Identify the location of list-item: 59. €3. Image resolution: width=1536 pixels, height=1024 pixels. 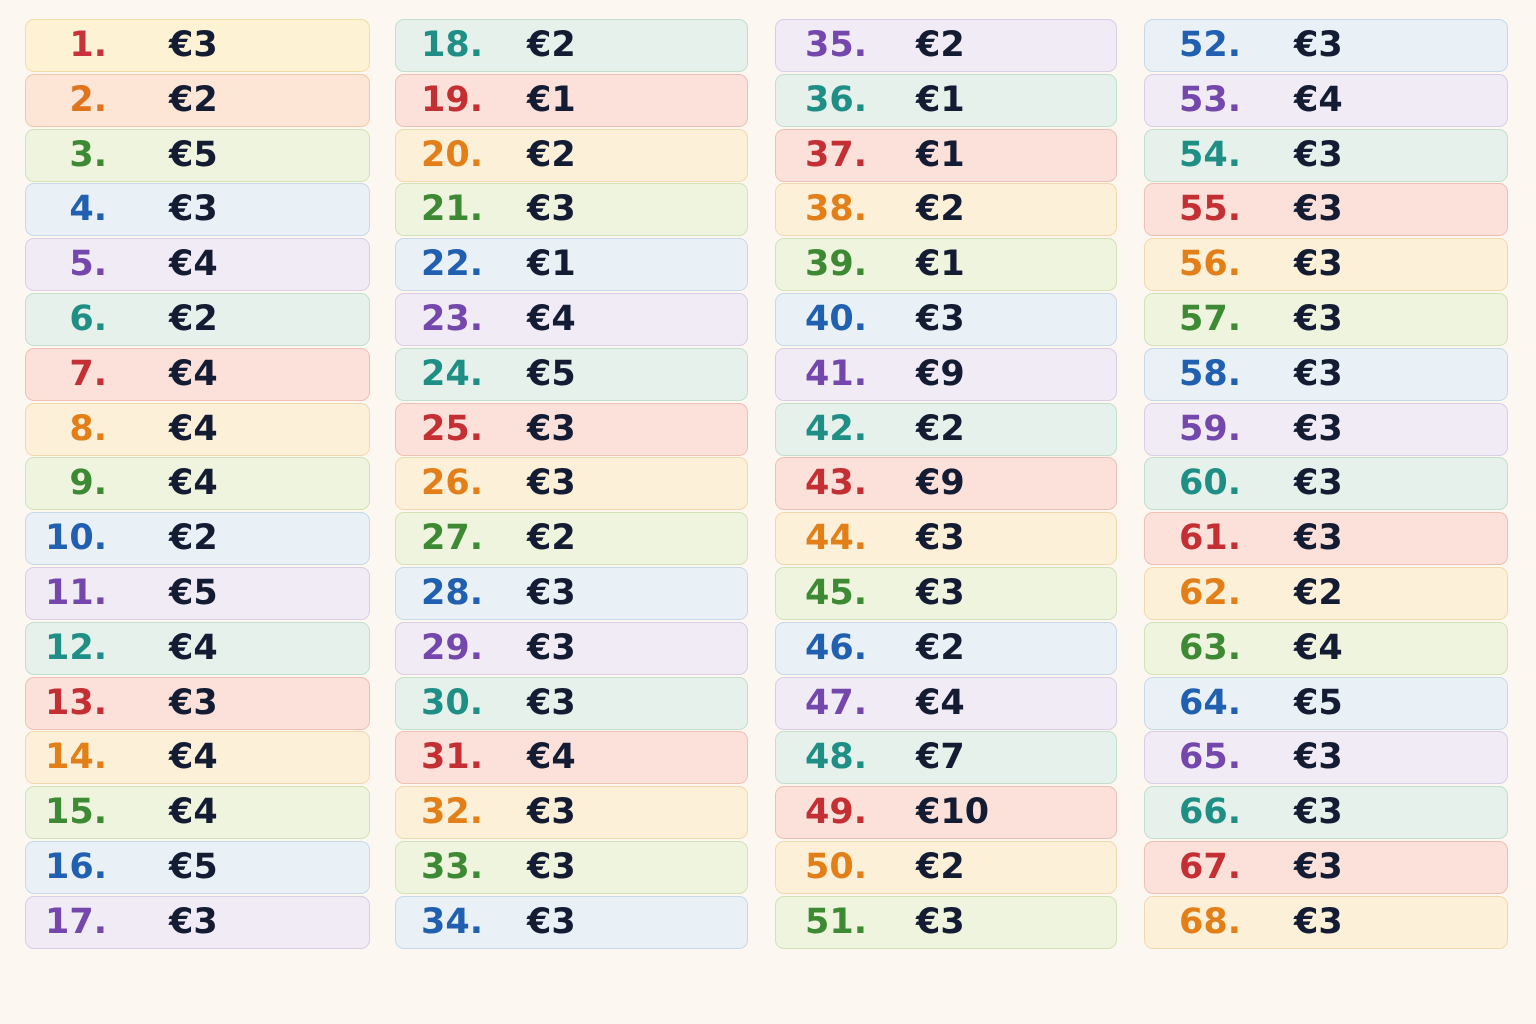
(1326, 429).